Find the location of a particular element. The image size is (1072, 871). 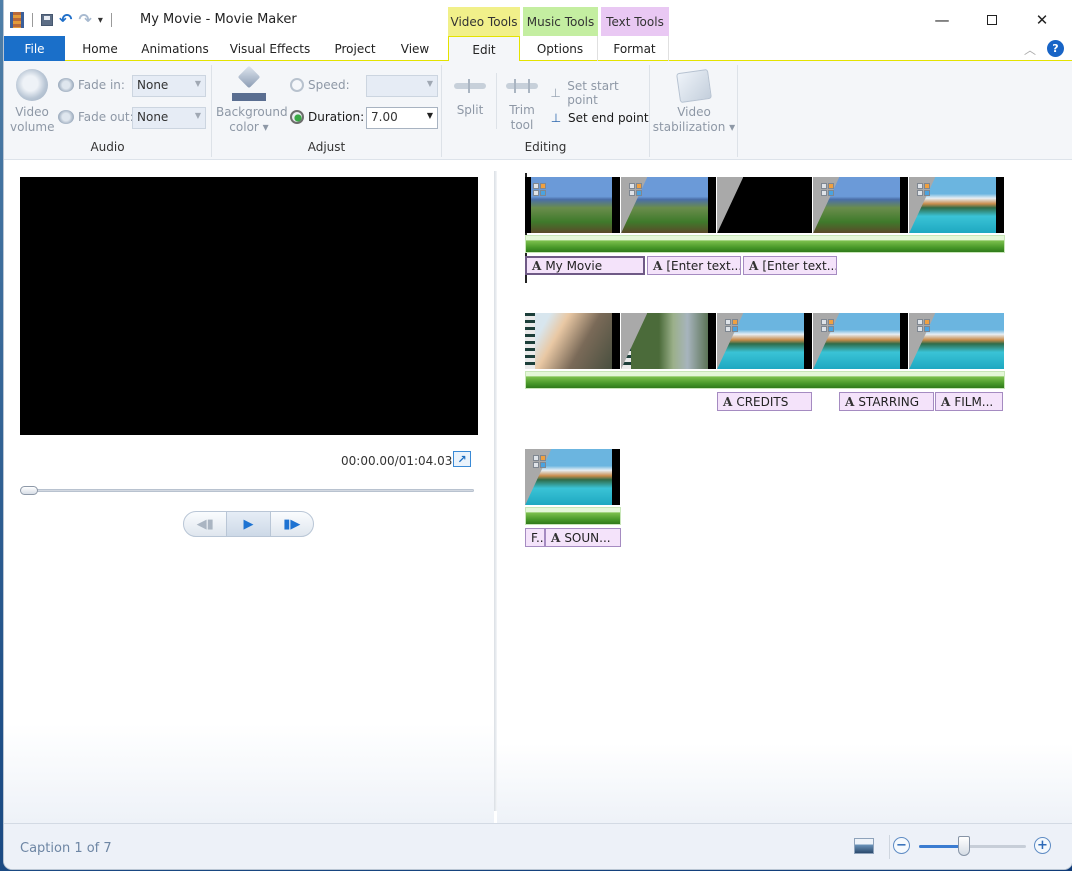

save-icon is located at coordinates (47, 20).